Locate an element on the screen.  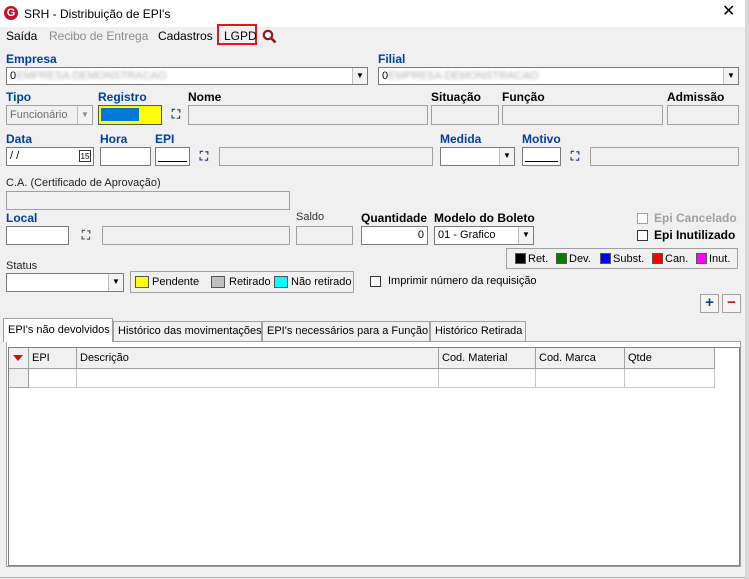
tipo-label: Tipo is located at coordinates (19, 97).